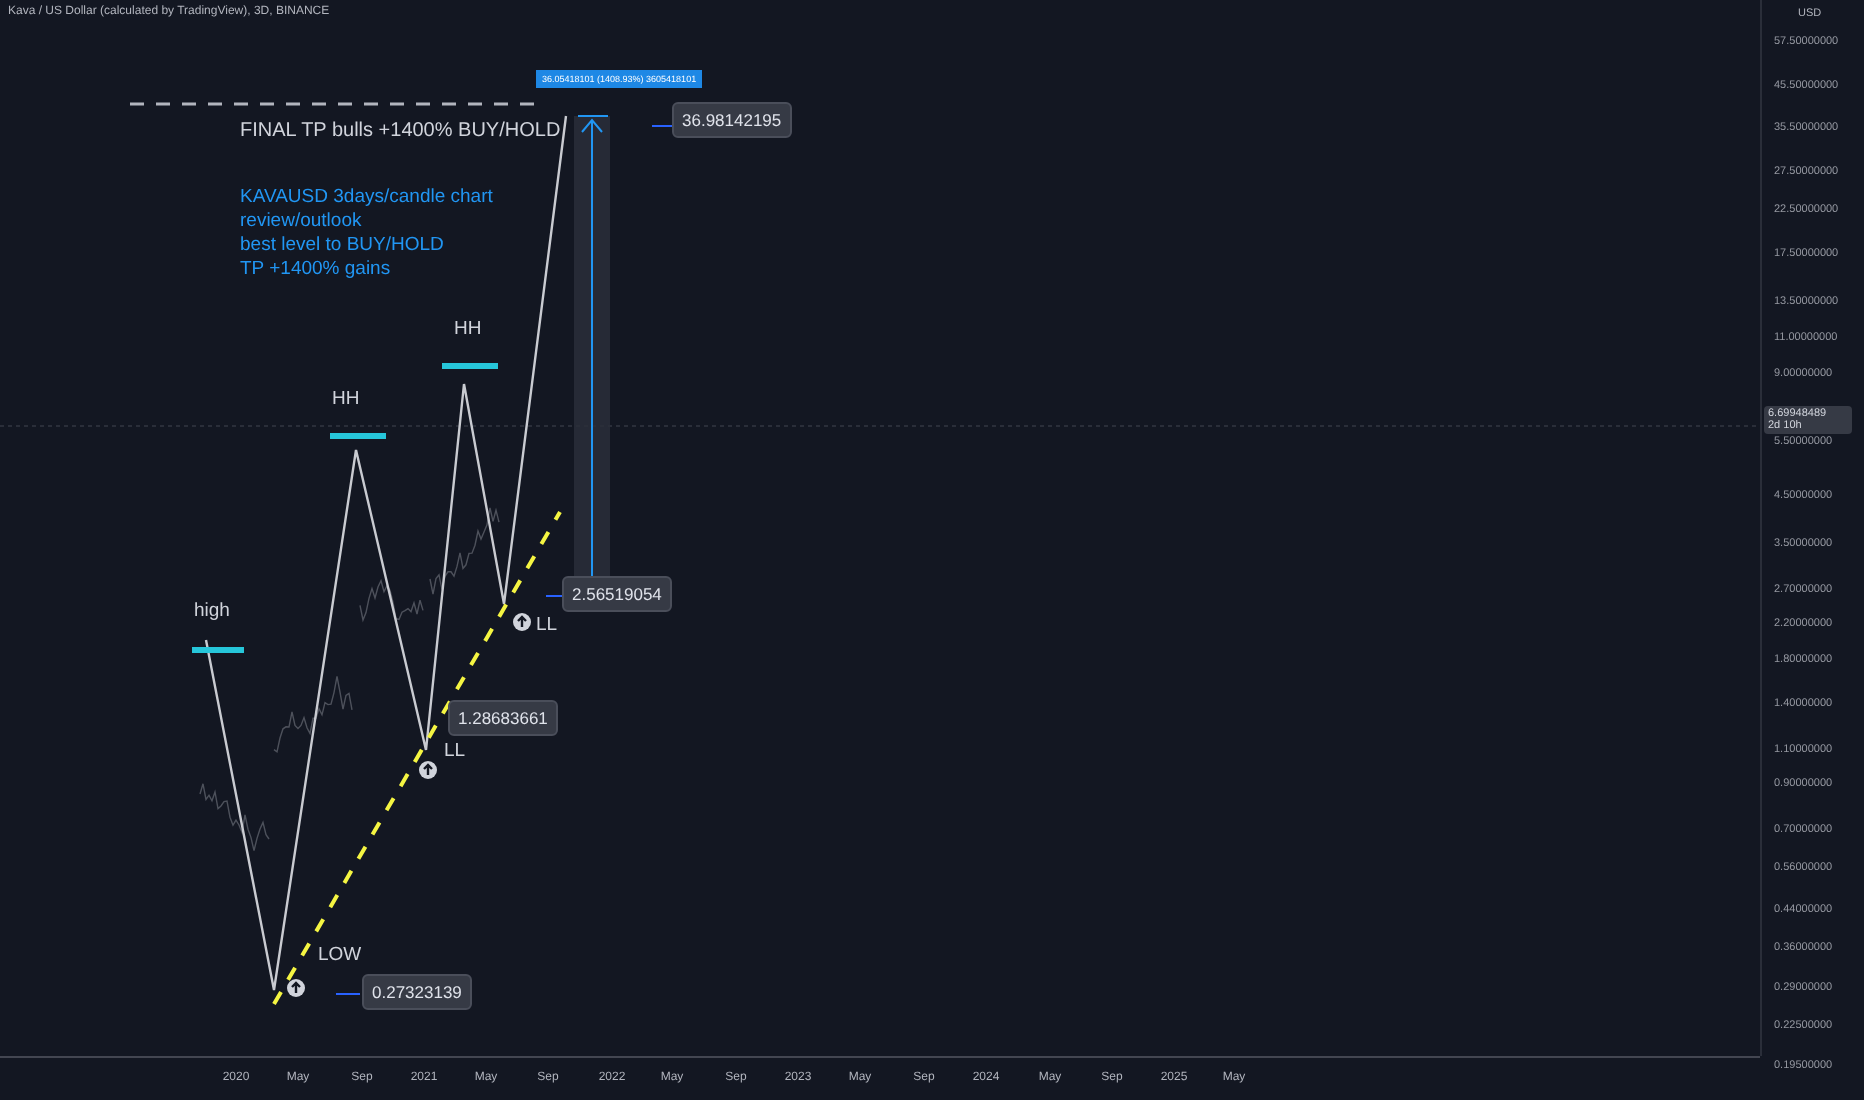 This screenshot has width=1864, height=1100. I want to click on price-label: 1.28683661, so click(503, 718).